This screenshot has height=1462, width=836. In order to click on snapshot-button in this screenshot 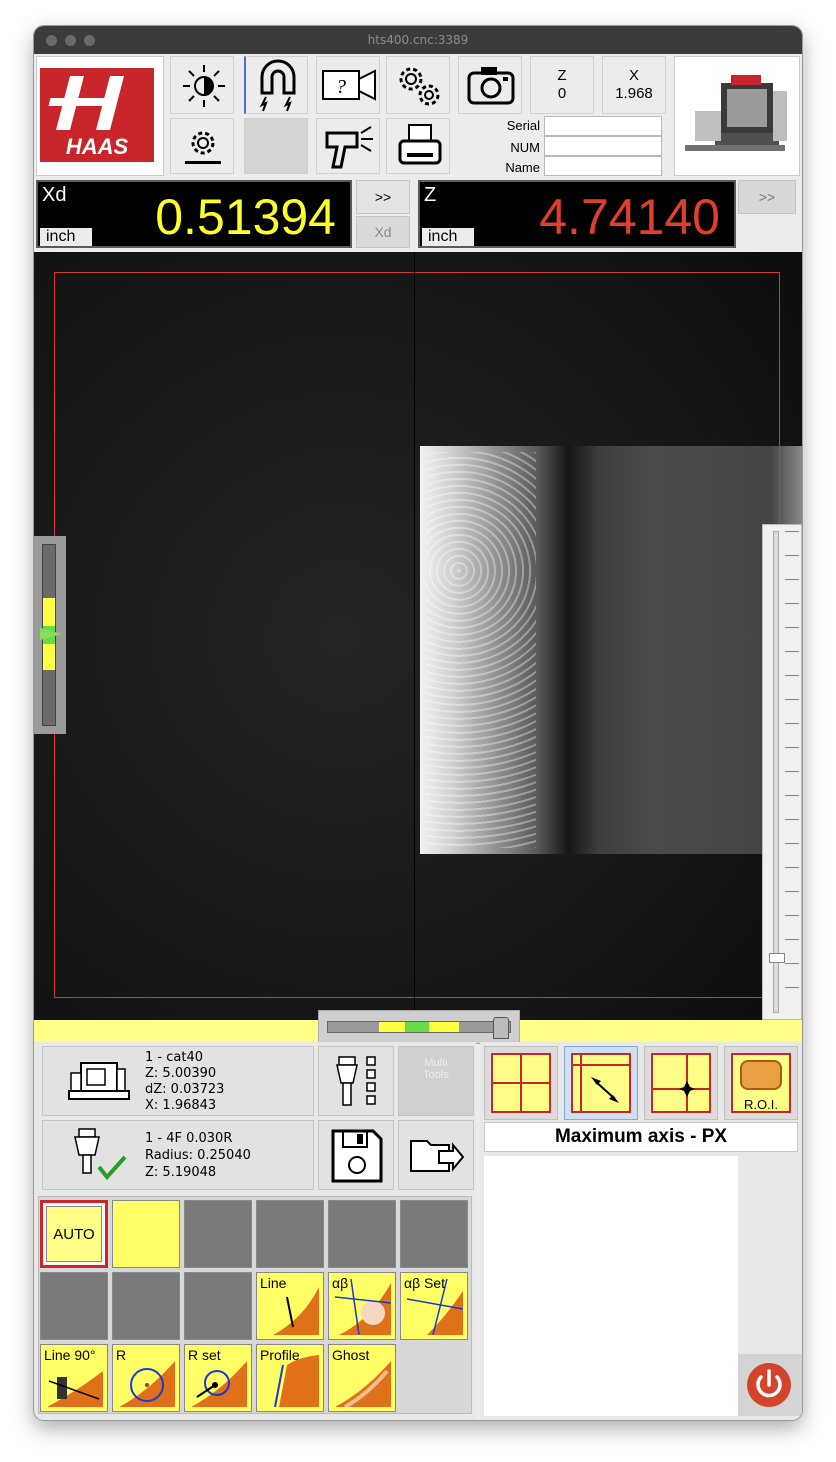, I will do `click(490, 85)`.